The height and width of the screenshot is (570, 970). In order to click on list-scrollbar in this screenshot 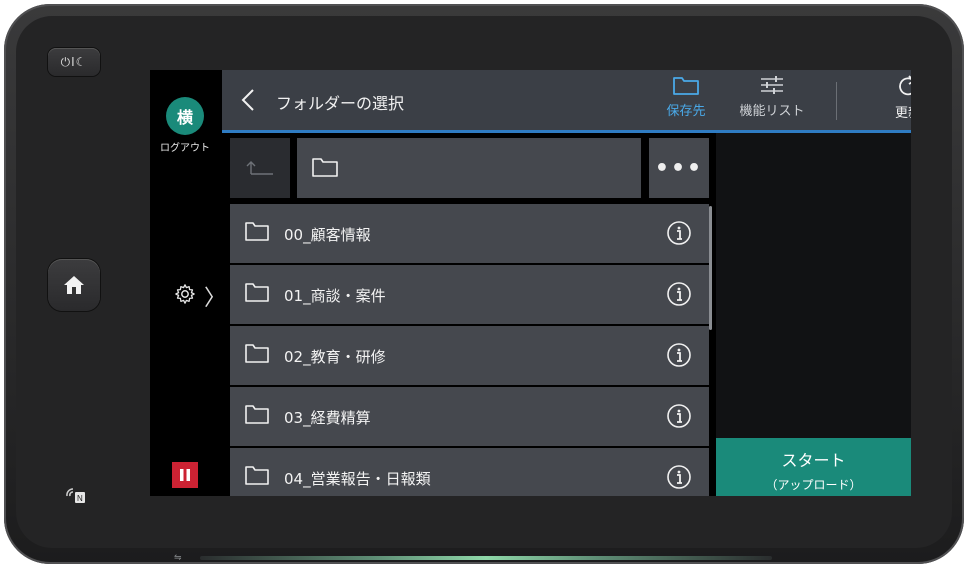, I will do `click(710, 268)`.